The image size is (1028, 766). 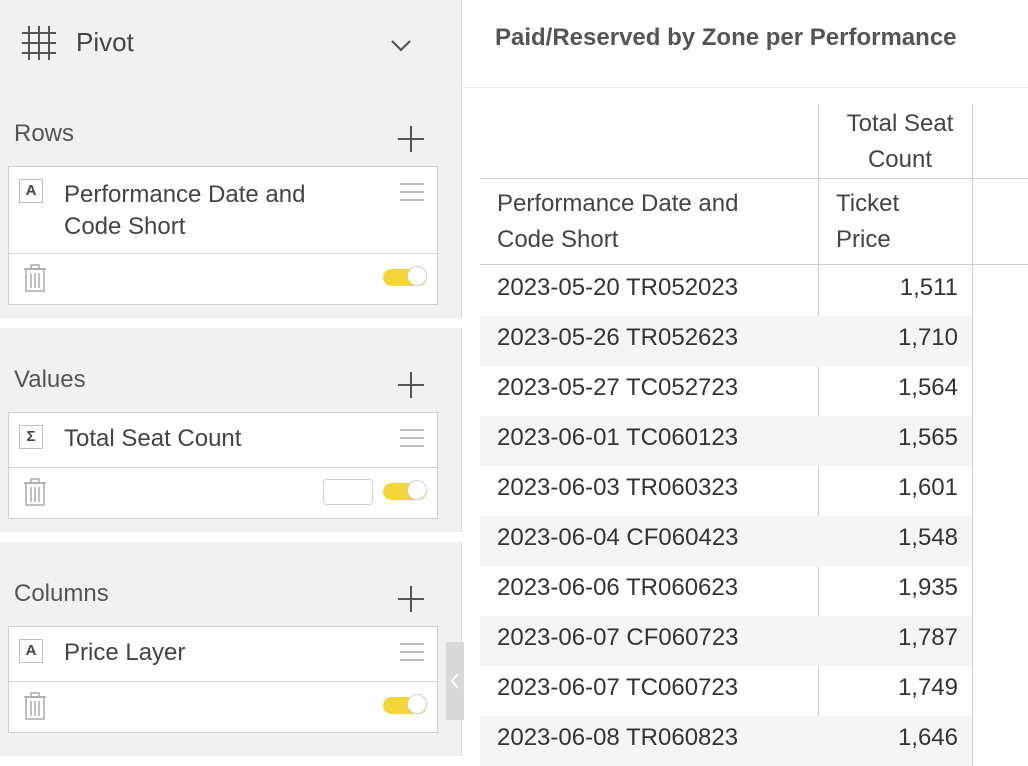 What do you see at coordinates (185, 210) in the screenshot?
I see `rows-field-name: Performance Date and Code Short` at bounding box center [185, 210].